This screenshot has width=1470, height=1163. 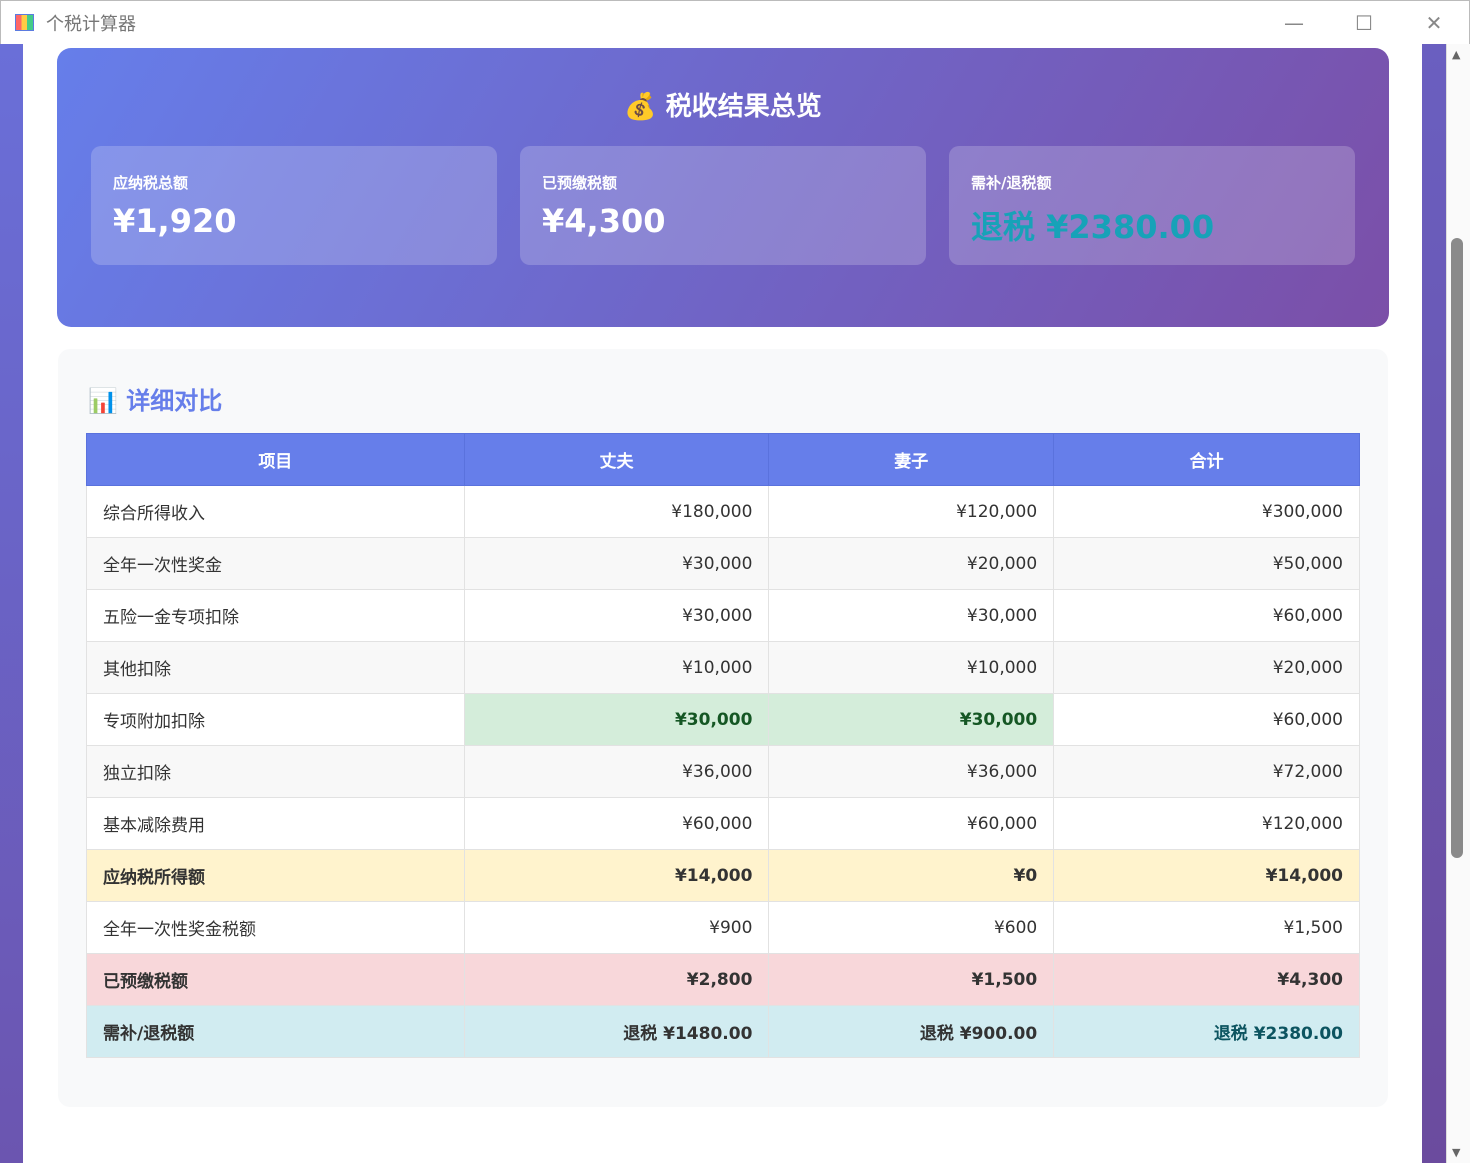 I want to click on table-row: 全年一次性奖金 ¥30,000 ¥20,000 ¥50,000, so click(x=723, y=563).